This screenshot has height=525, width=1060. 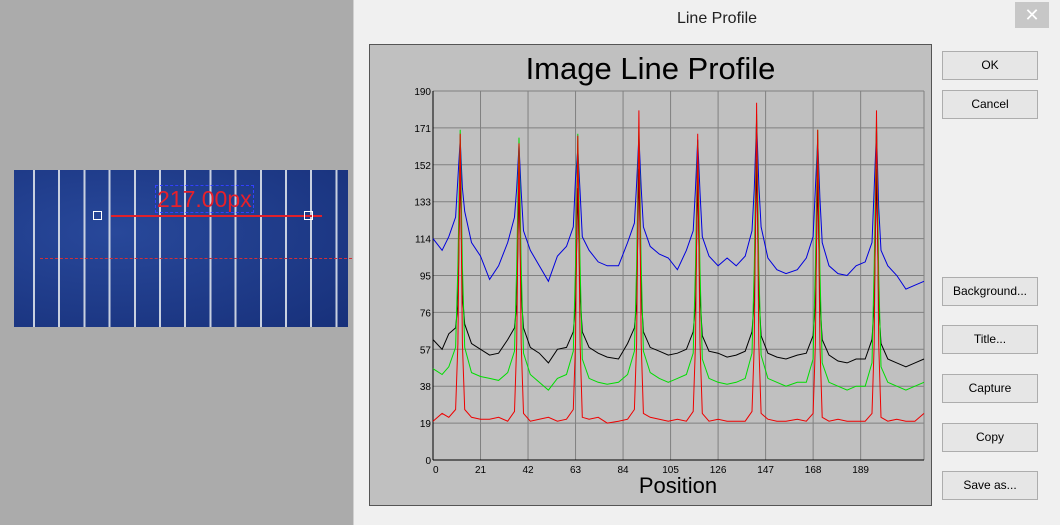 What do you see at coordinates (422, 92) in the screenshot?
I see `y-tick-label: 190` at bounding box center [422, 92].